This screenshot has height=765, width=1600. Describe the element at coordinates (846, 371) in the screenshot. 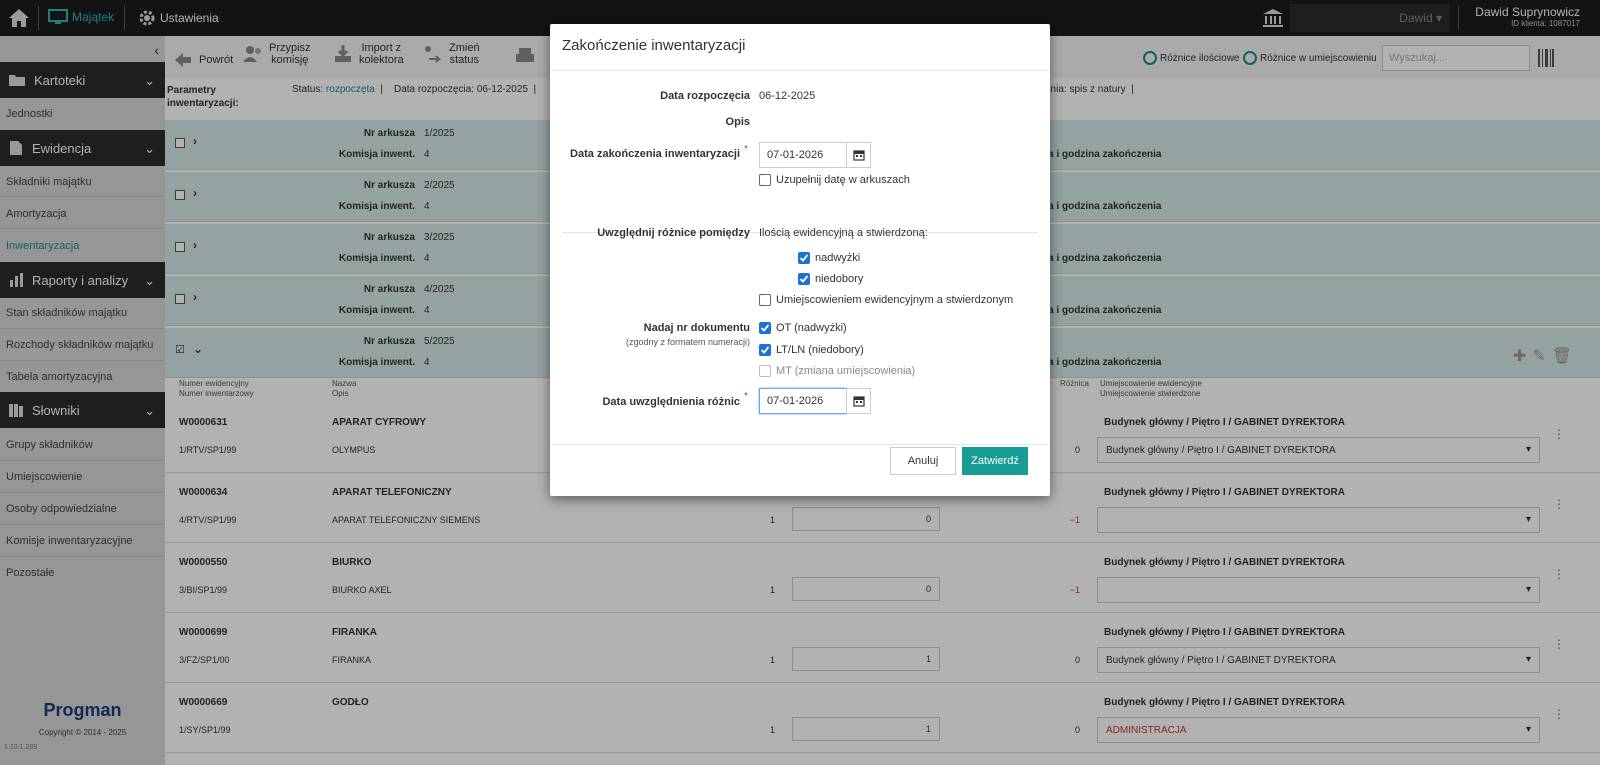

I see `mt-label: MT (zmiana umiejscowienia)` at that location.